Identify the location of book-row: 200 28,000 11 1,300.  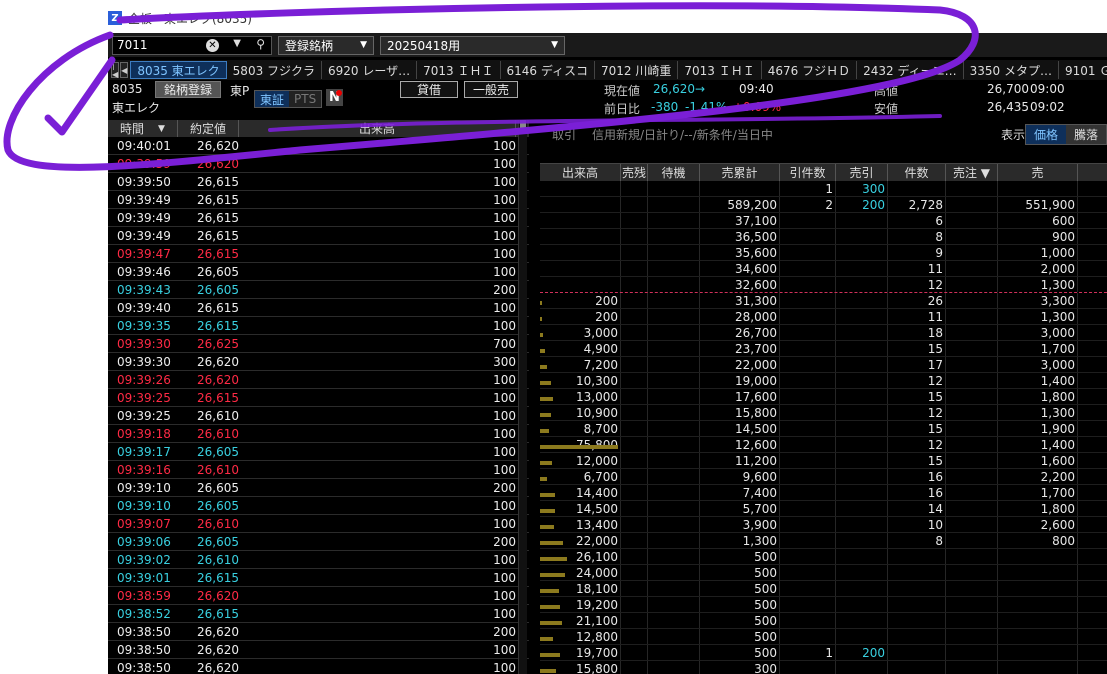
(823, 317).